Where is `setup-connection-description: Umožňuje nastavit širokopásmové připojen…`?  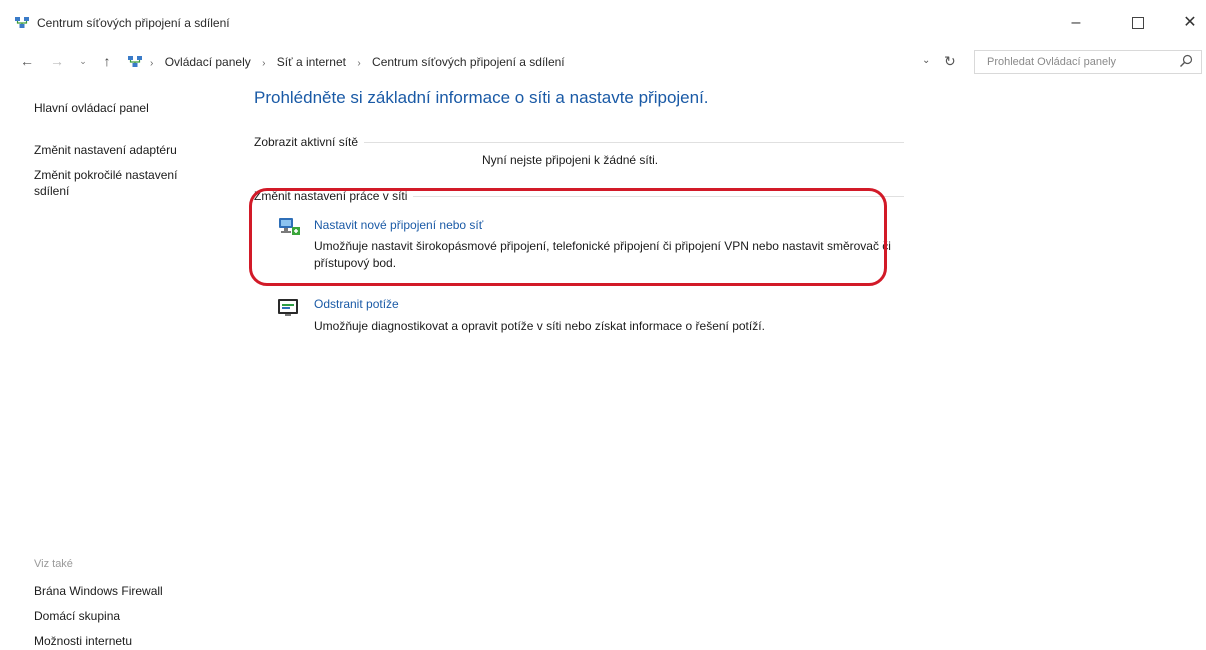 setup-connection-description: Umožňuje nastavit širokopásmové připojen… is located at coordinates (602, 254).